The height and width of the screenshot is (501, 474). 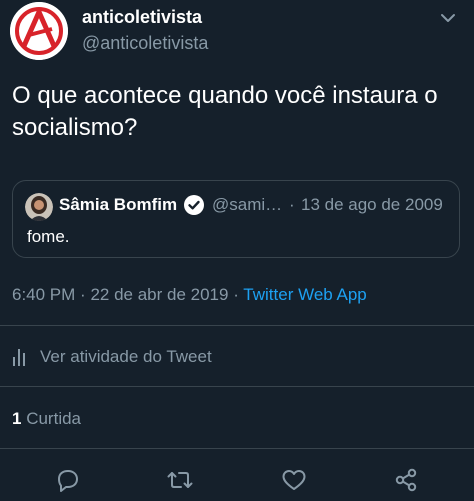 What do you see at coordinates (294, 480) in the screenshot?
I see `heart-icon` at bounding box center [294, 480].